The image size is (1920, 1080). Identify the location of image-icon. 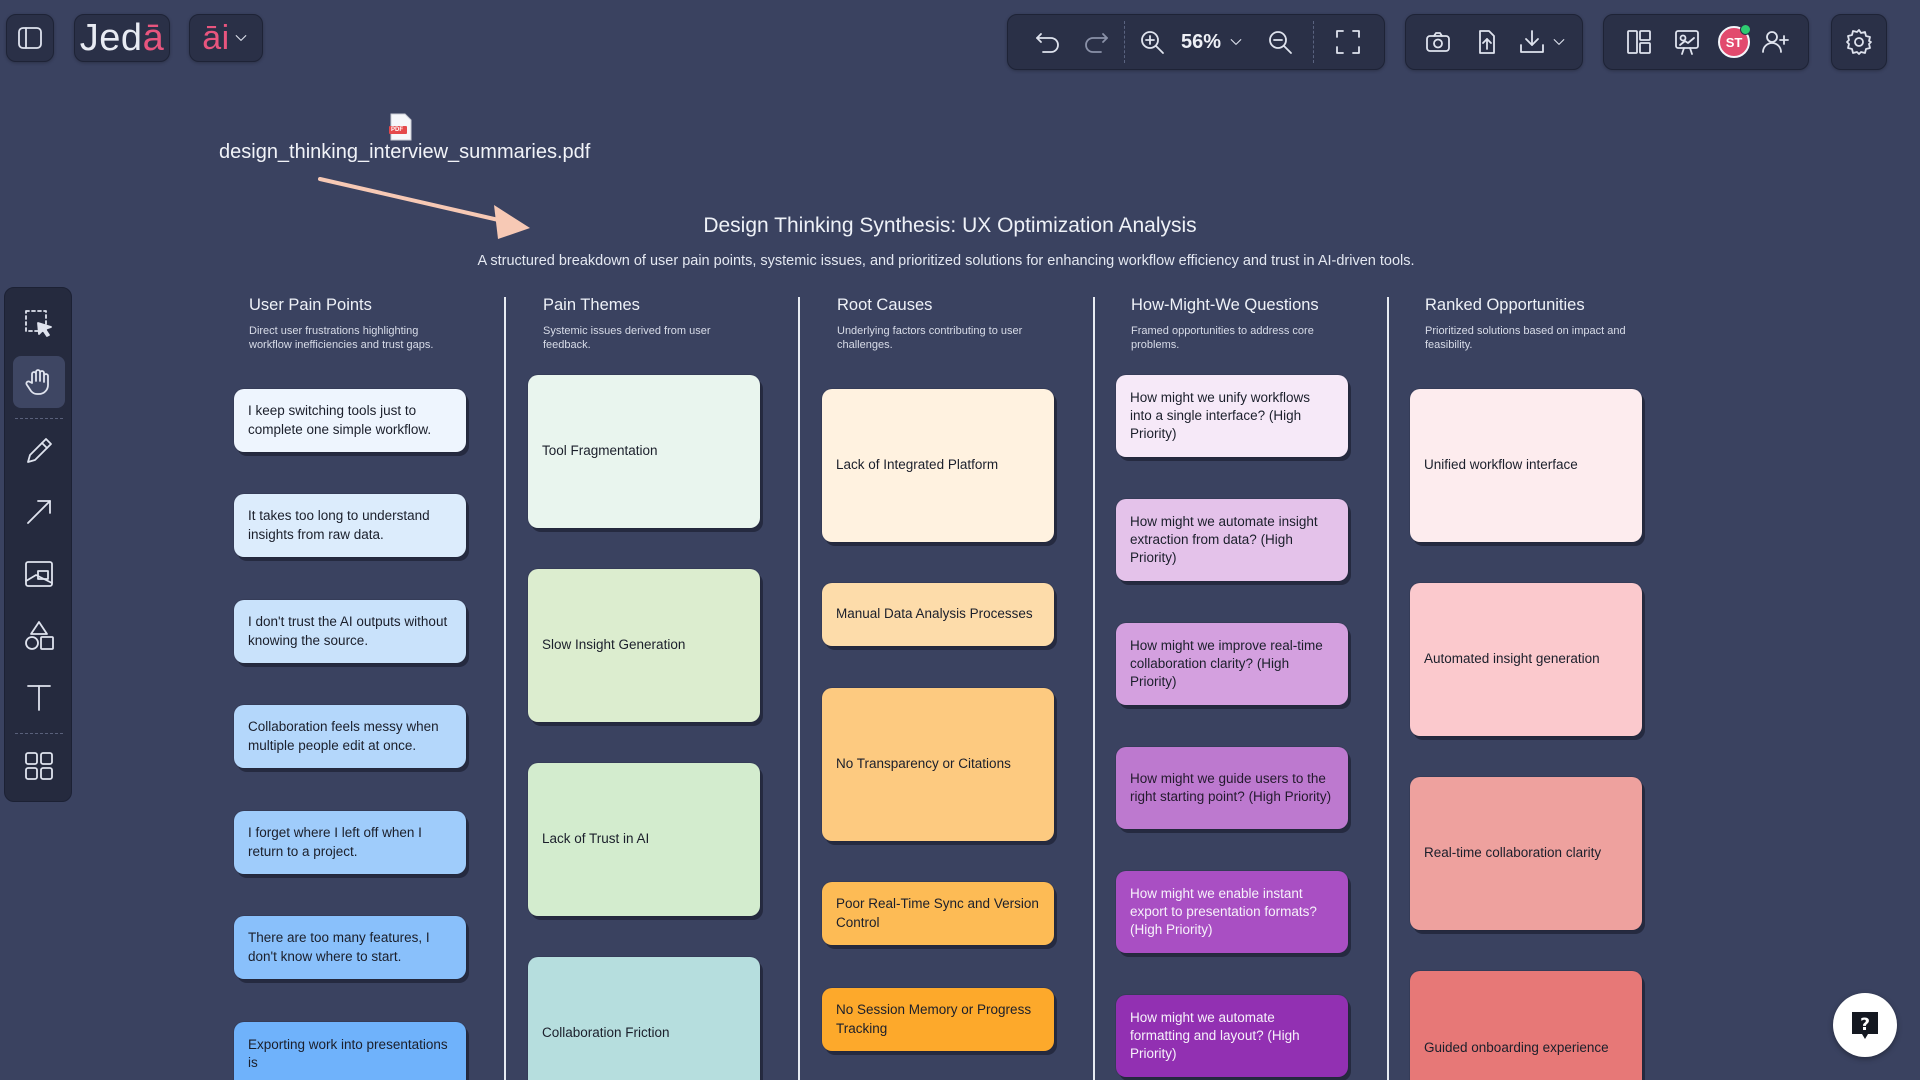
(39, 574).